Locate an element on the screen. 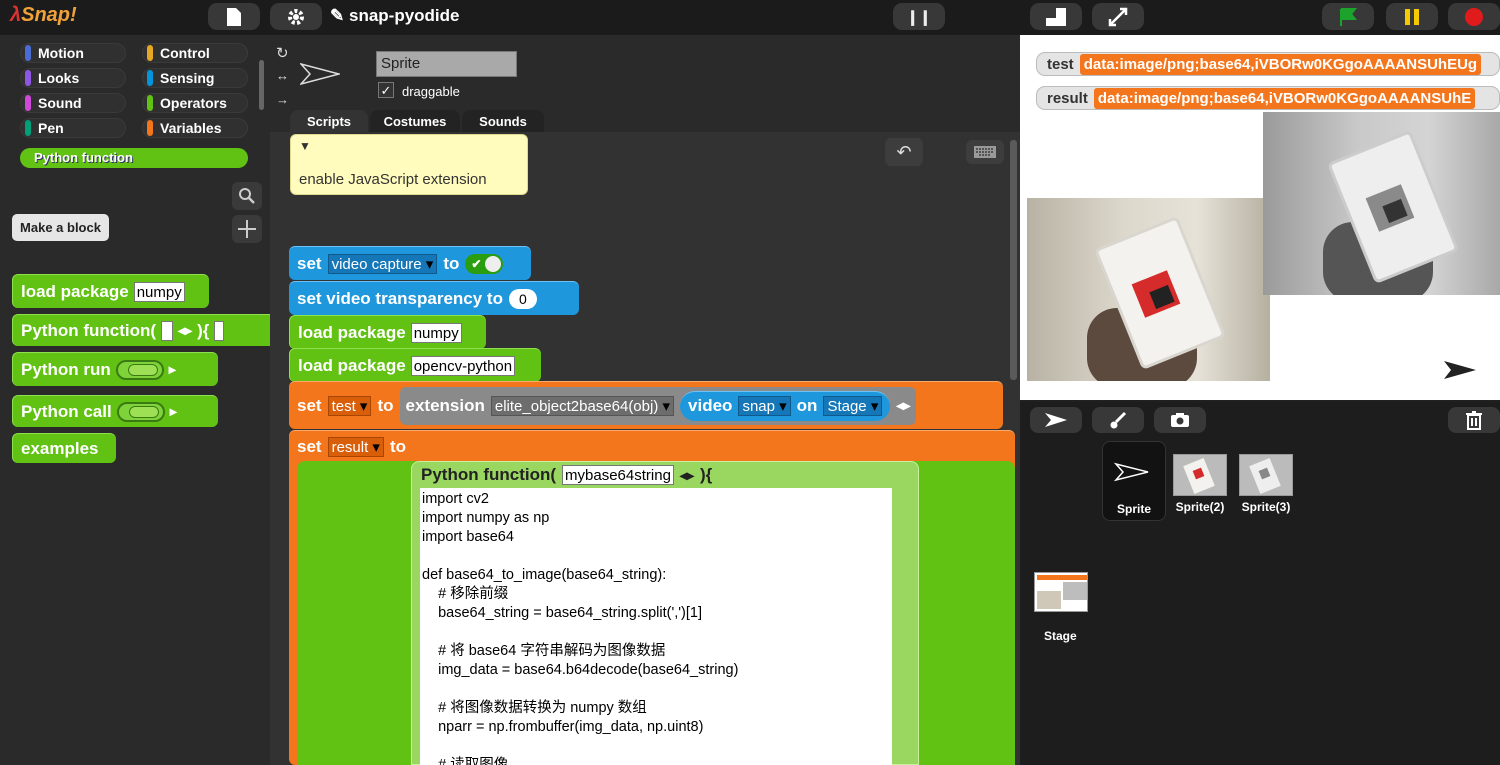 The width and height of the screenshot is (1500, 765). unsafe-steps-button: ❙❙ is located at coordinates (919, 16).